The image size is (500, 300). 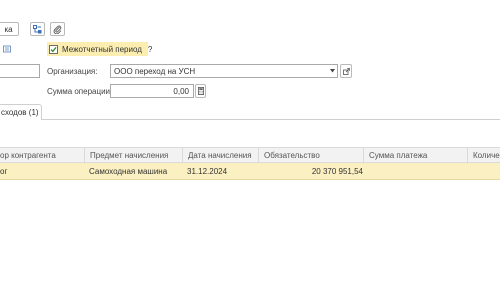 What do you see at coordinates (128, 171) in the screenshot?
I see `cell-subject: Самоходная машина` at bounding box center [128, 171].